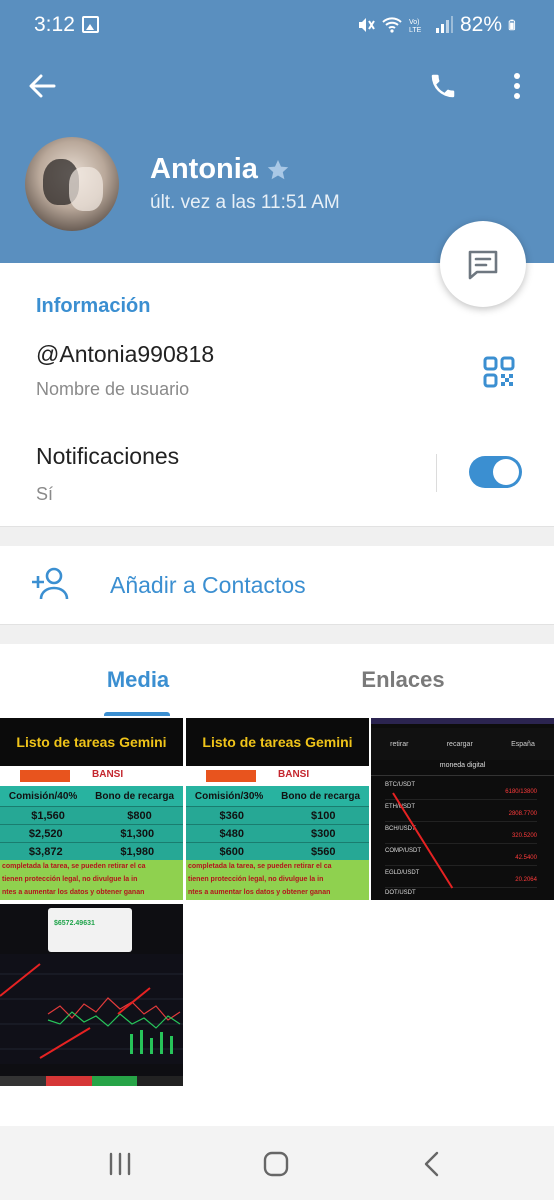 This screenshot has height=1200, width=554. I want to click on sheet-cell: $2,520, so click(45, 833).